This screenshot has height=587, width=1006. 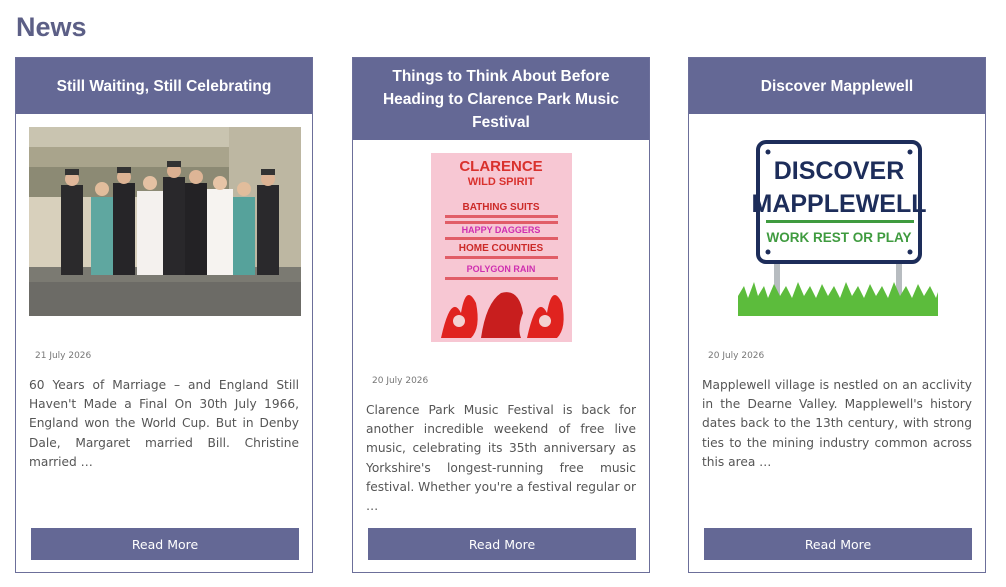 I want to click on poster-heading-1: CLARENCE, so click(x=500, y=166).